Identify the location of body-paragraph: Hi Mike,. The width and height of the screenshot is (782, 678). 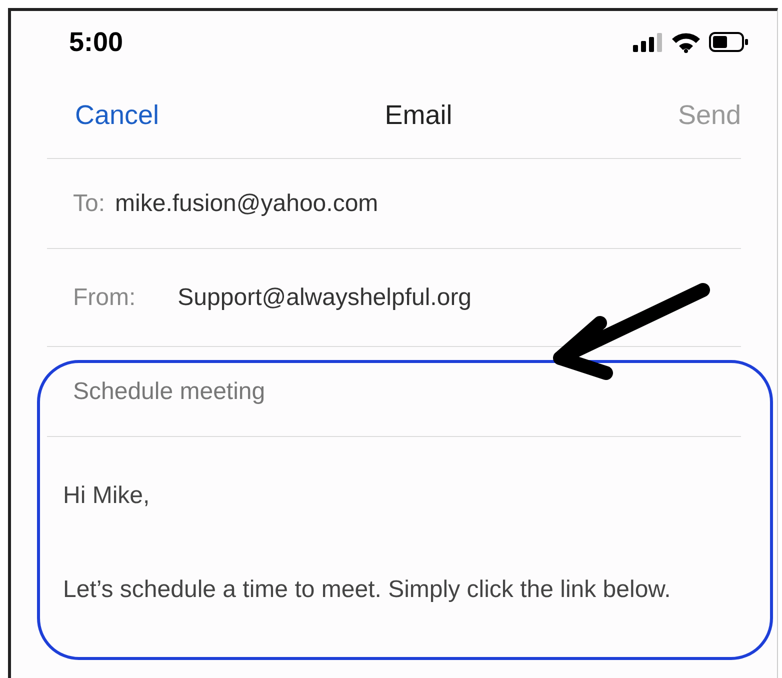
(107, 496).